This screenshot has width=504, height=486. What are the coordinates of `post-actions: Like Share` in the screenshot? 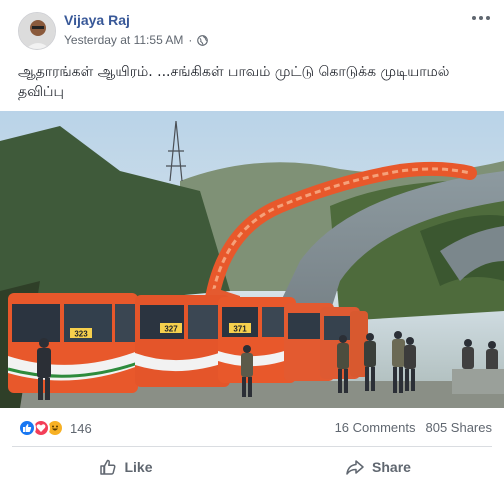 It's located at (252, 467).